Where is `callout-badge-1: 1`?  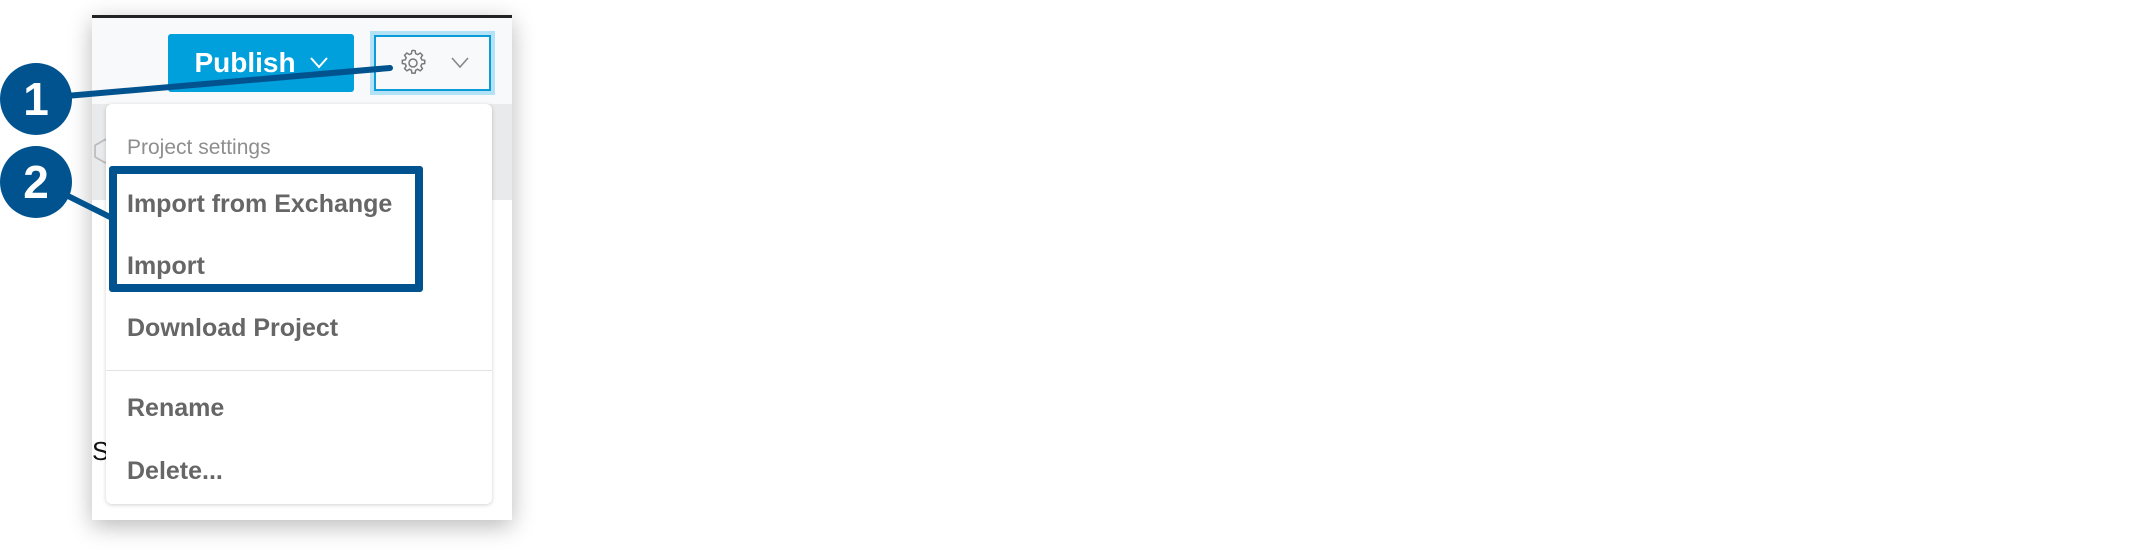 callout-badge-1: 1 is located at coordinates (36, 99).